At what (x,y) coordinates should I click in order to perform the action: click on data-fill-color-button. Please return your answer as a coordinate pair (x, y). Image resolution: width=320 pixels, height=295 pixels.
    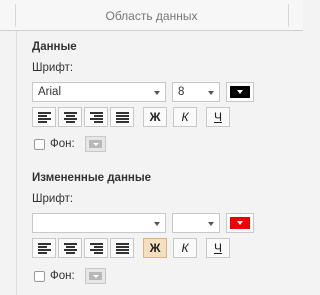
    Looking at the image, I should click on (95, 144).